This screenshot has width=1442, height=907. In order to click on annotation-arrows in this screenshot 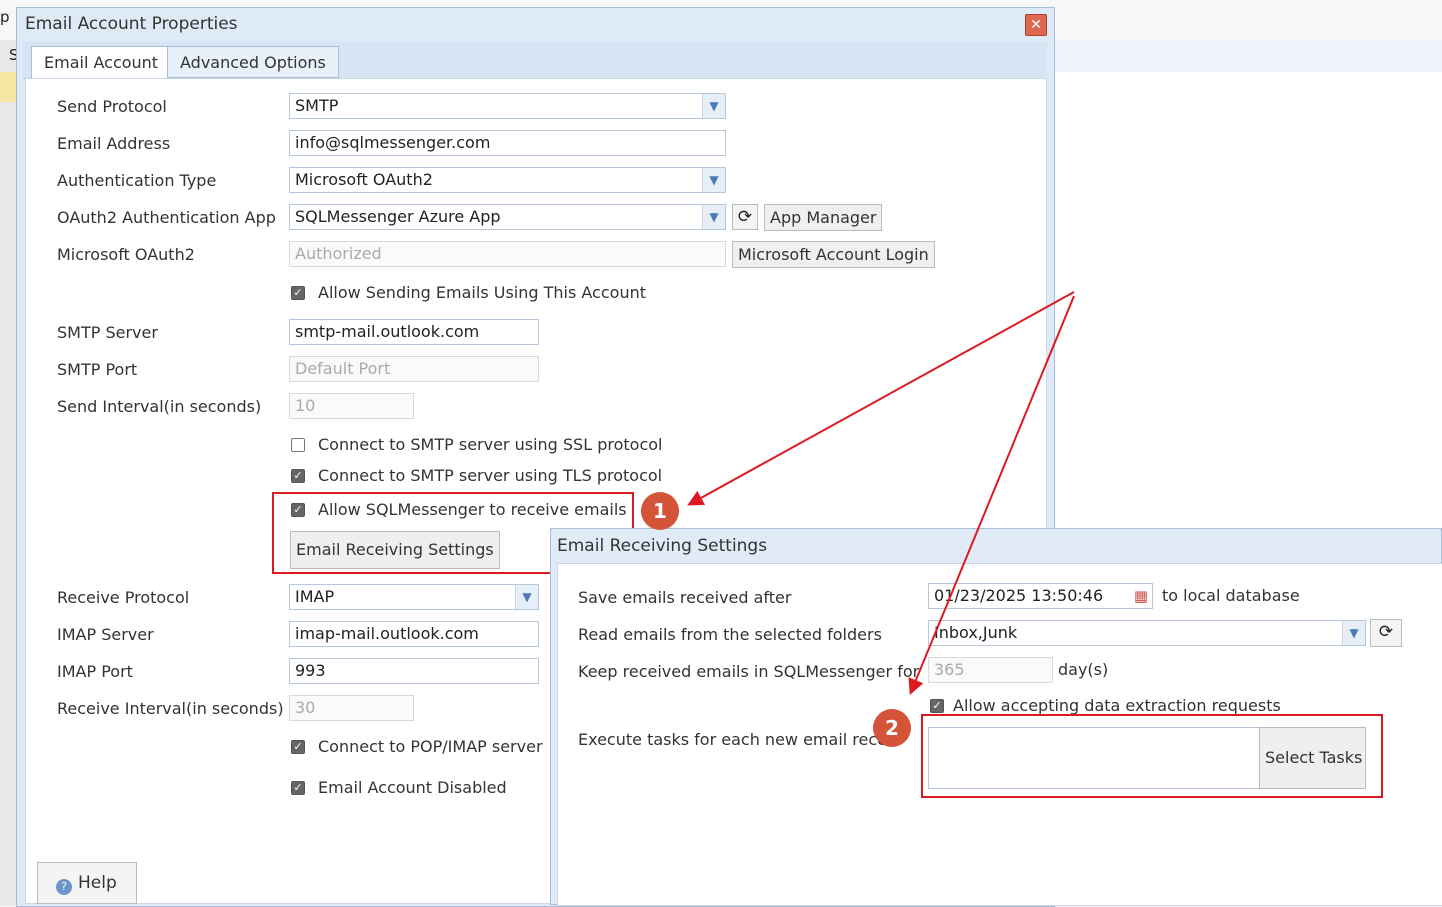, I will do `click(881, 493)`.